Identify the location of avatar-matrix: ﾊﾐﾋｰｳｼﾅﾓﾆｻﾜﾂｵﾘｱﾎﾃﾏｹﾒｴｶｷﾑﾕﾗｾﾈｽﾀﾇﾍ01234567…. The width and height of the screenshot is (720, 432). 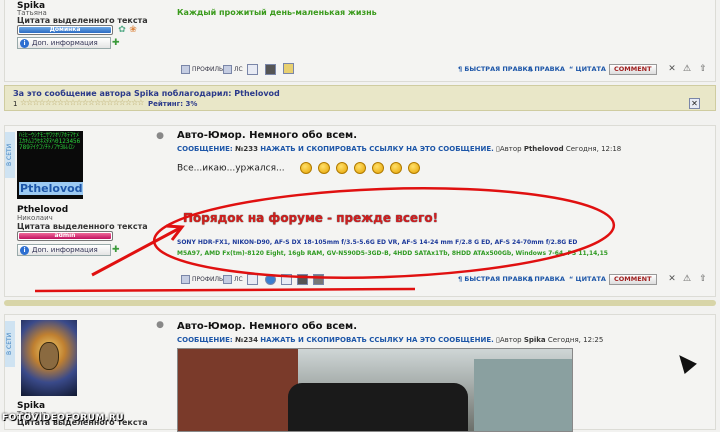
(50, 141).